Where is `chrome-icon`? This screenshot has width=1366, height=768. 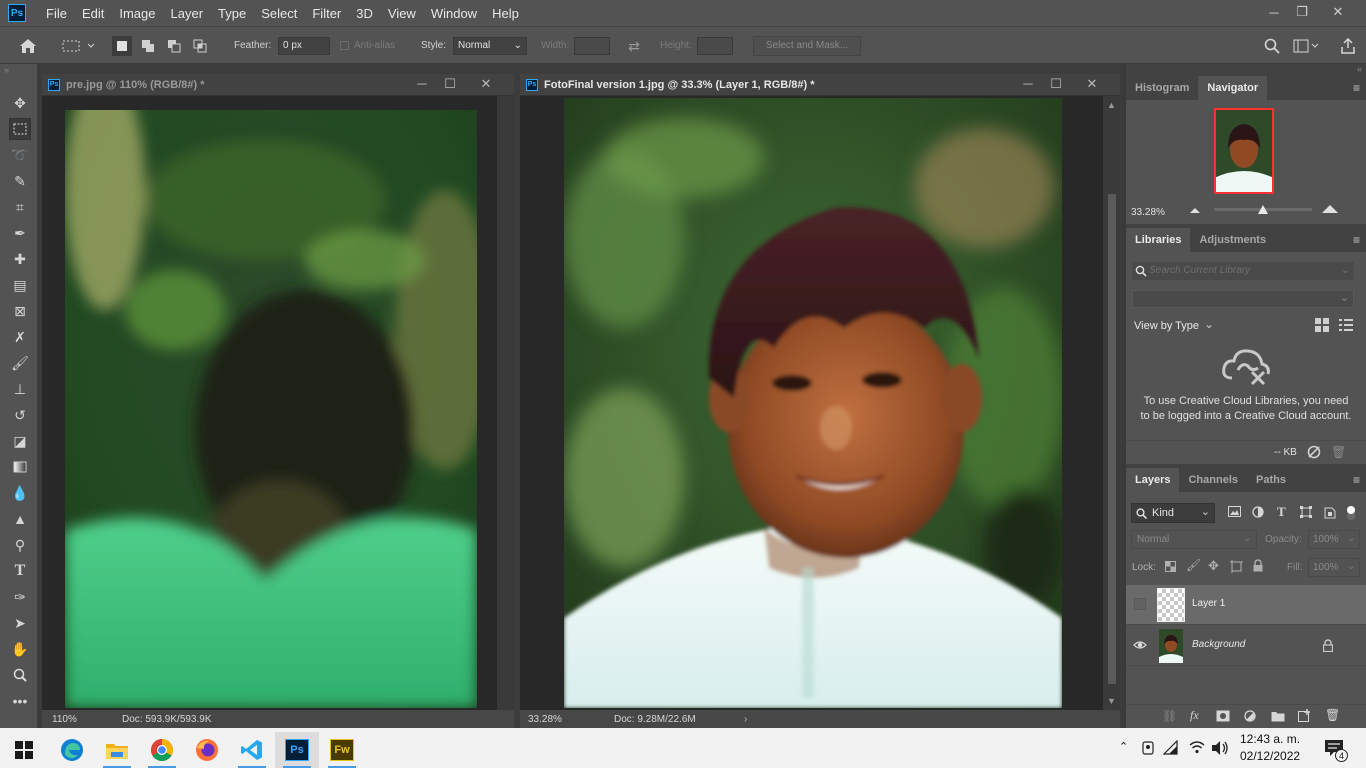 chrome-icon is located at coordinates (162, 750).